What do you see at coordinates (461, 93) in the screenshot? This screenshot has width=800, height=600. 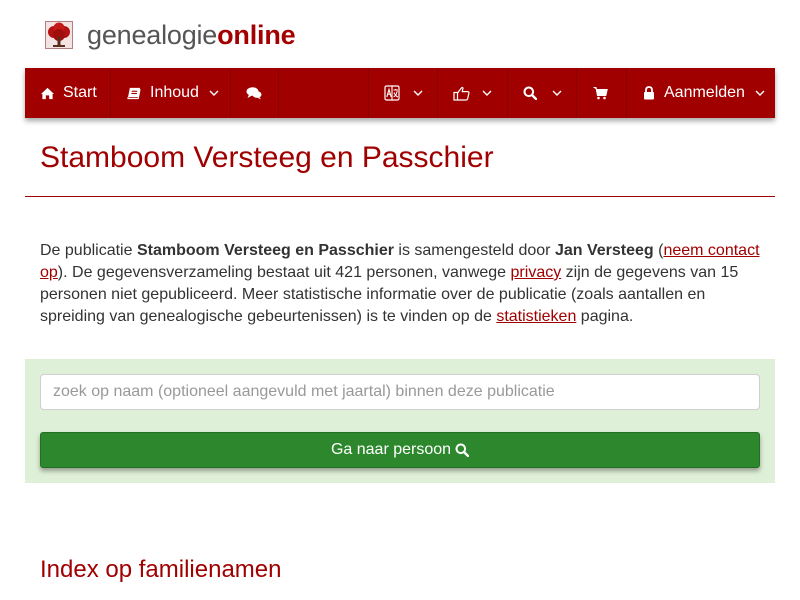 I see `thumbs-up-icon` at bounding box center [461, 93].